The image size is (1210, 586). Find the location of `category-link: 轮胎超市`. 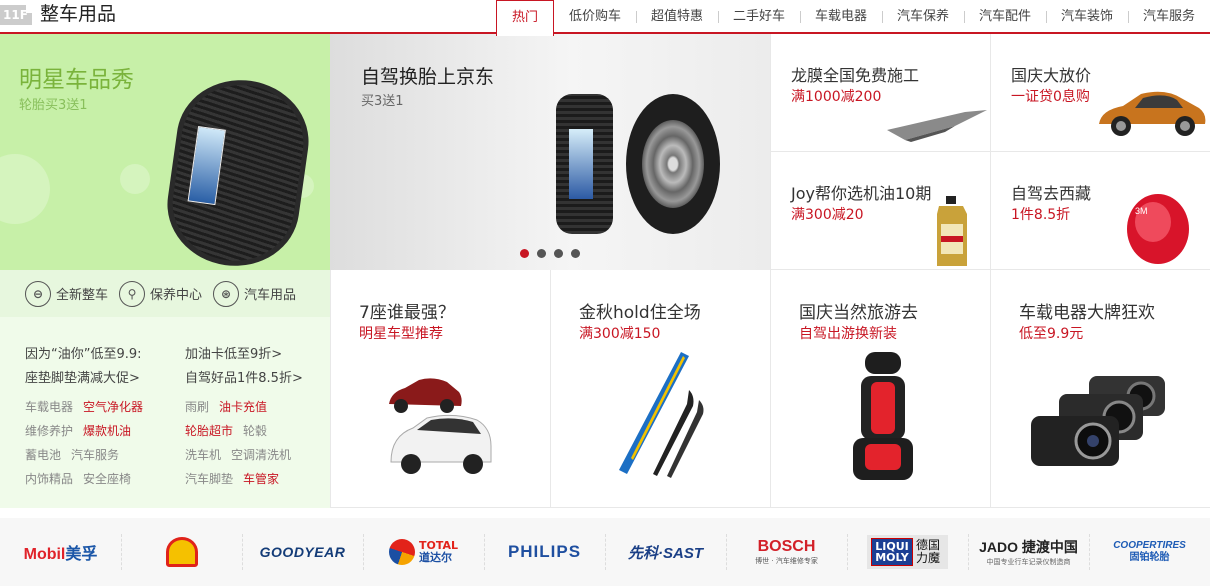

category-link: 轮胎超市 is located at coordinates (209, 430).